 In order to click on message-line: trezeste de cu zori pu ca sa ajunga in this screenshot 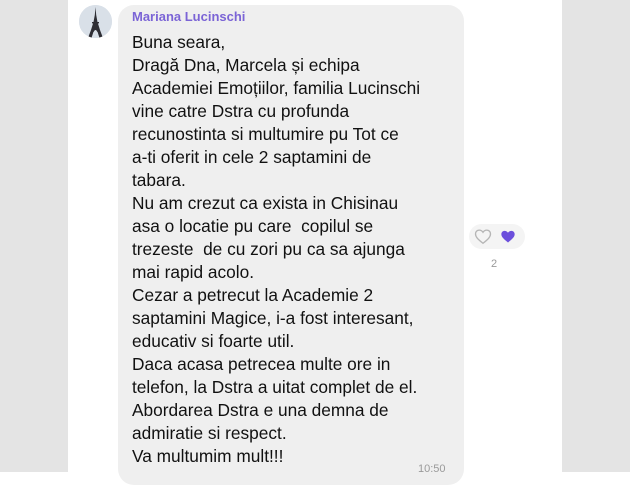, I will do `click(268, 249)`.